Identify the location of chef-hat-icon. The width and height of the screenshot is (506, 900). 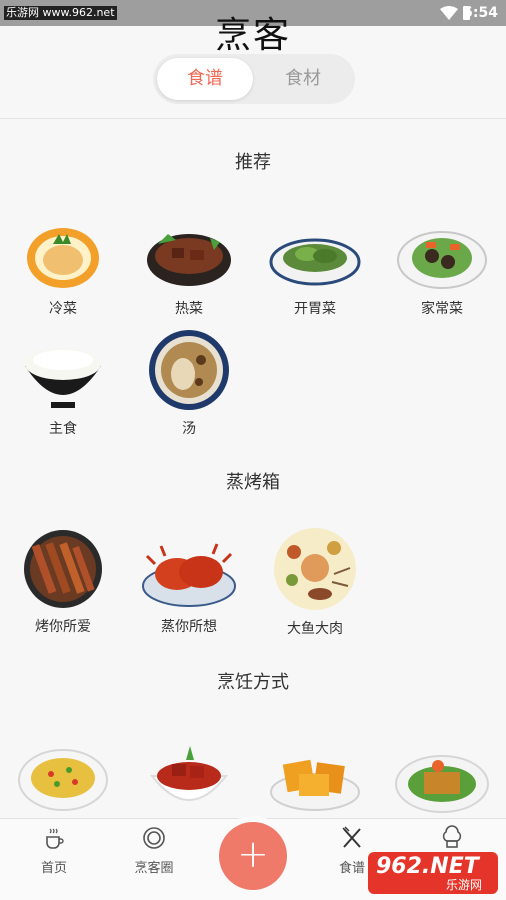
(452, 836).